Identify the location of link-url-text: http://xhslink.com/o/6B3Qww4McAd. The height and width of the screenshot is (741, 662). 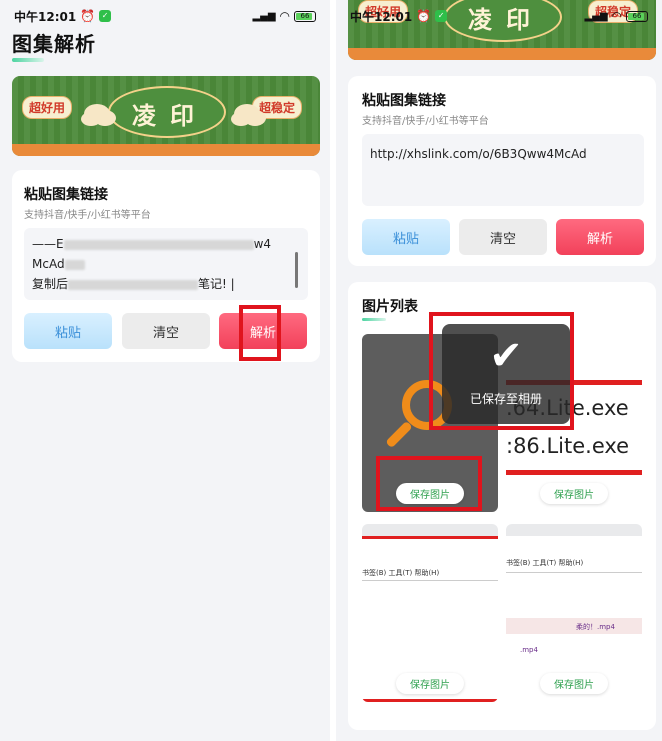
(478, 154).